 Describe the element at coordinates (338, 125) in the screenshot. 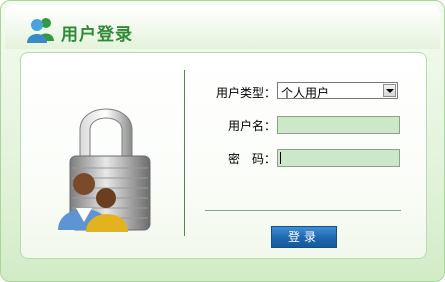

I see `username-input` at that location.